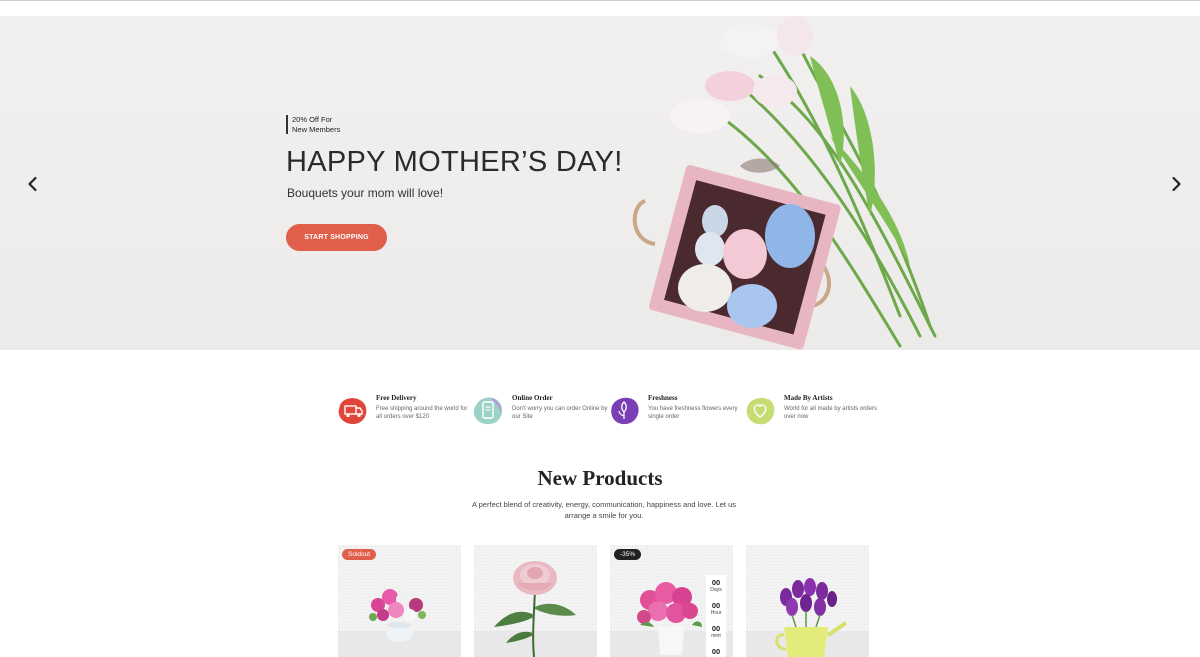 This screenshot has height=657, width=1200. Describe the element at coordinates (352, 410) in the screenshot. I see `delivery-truck-icon` at that location.